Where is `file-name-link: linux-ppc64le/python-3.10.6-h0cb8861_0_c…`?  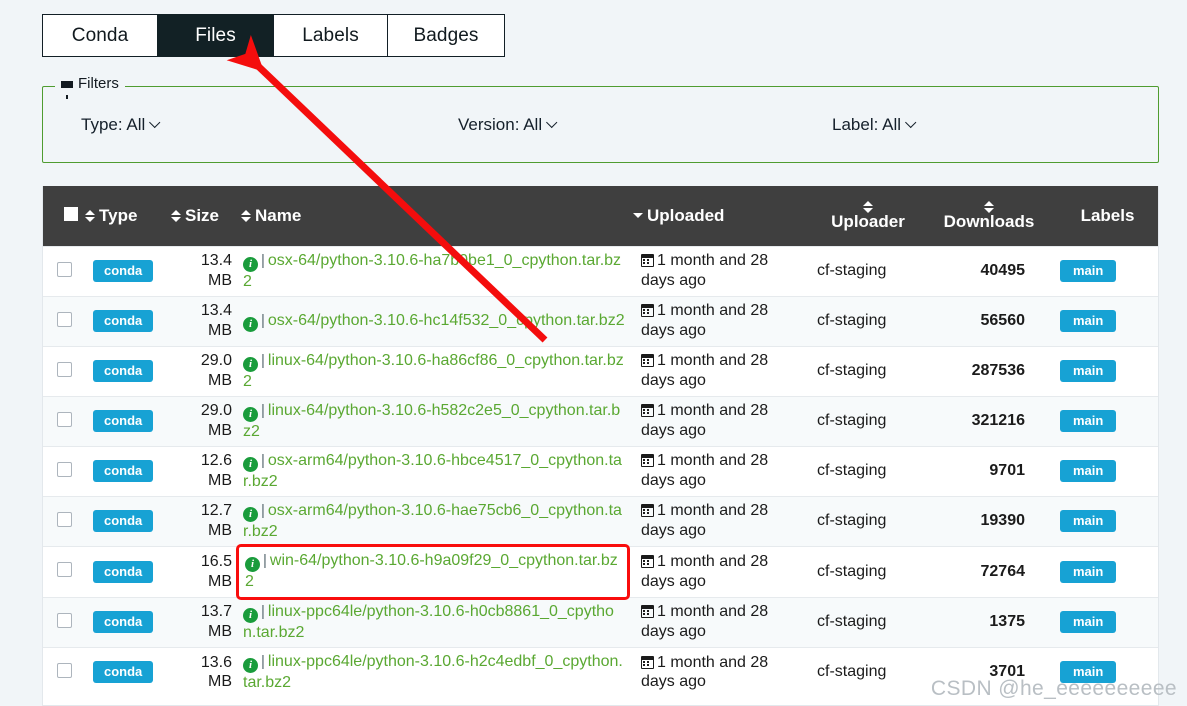
file-name-link: linux-ppc64le/python-3.10.6-h0cb8861_0_c… is located at coordinates (428, 622).